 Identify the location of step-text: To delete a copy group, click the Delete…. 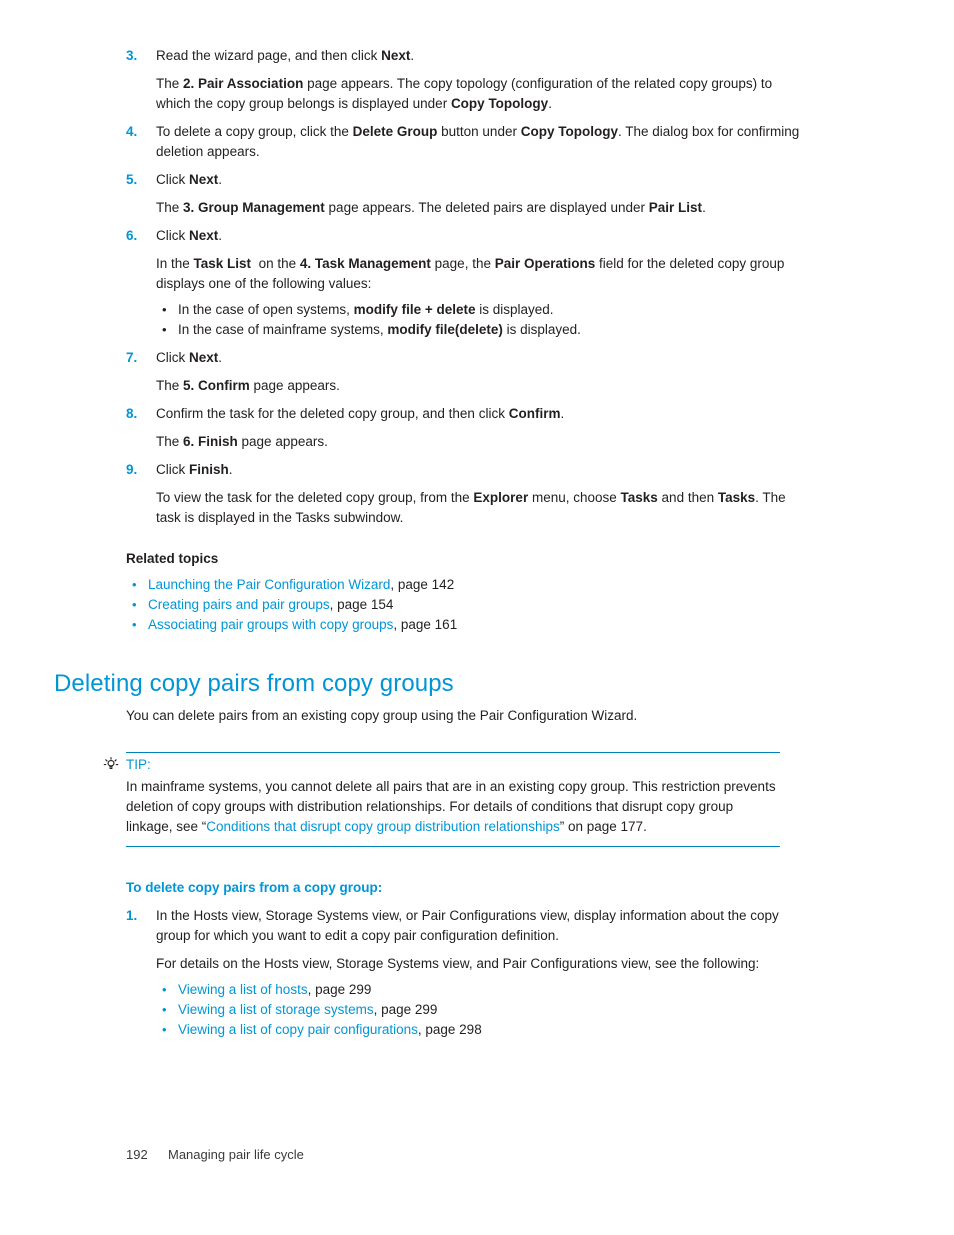
(478, 141).